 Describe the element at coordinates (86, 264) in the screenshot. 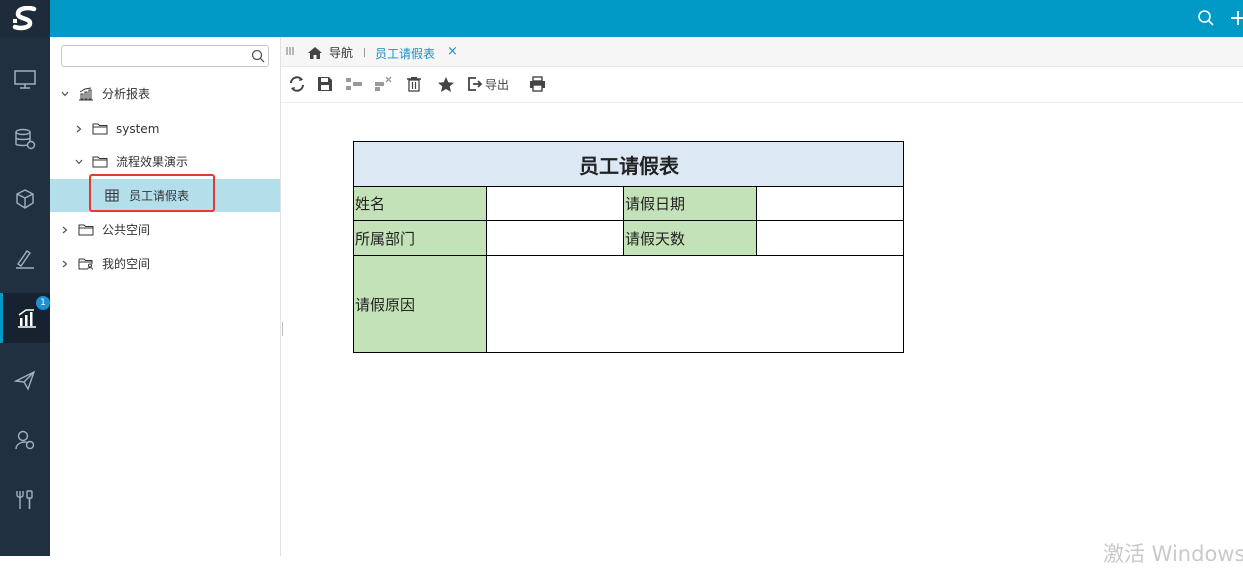

I see `user-folder-icon` at that location.